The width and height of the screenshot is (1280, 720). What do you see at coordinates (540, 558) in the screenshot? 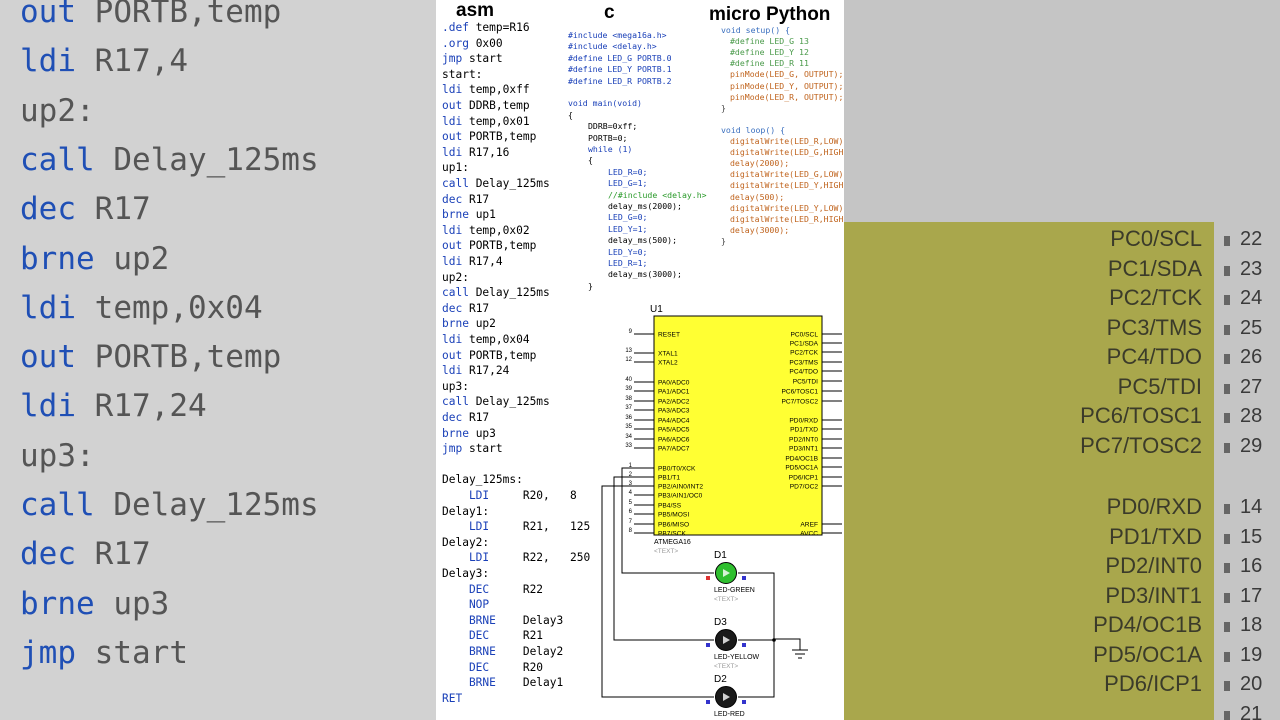
I see `asm-operand: R22, 250` at bounding box center [540, 558].